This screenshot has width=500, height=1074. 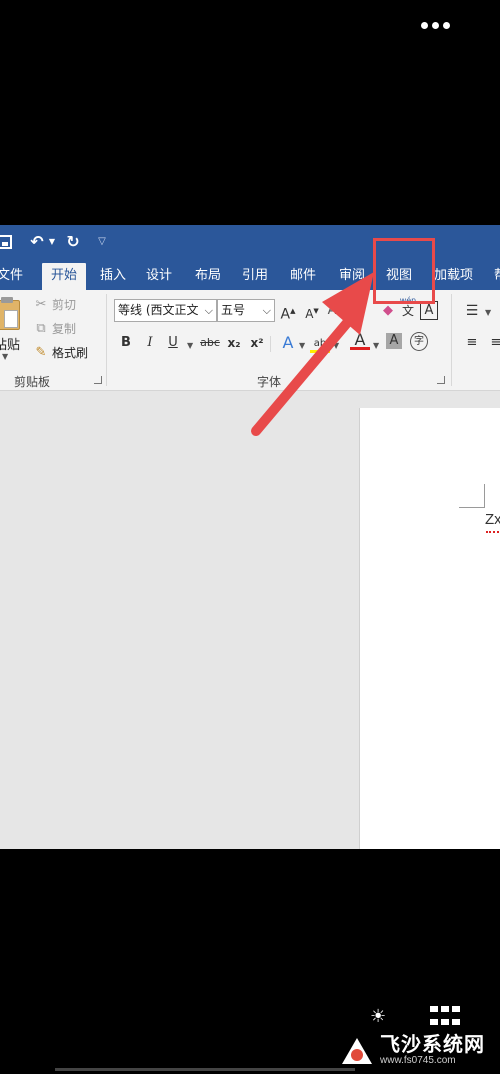 What do you see at coordinates (98, 380) in the screenshot?
I see `clipboard-dialog-launcher-icon` at bounding box center [98, 380].